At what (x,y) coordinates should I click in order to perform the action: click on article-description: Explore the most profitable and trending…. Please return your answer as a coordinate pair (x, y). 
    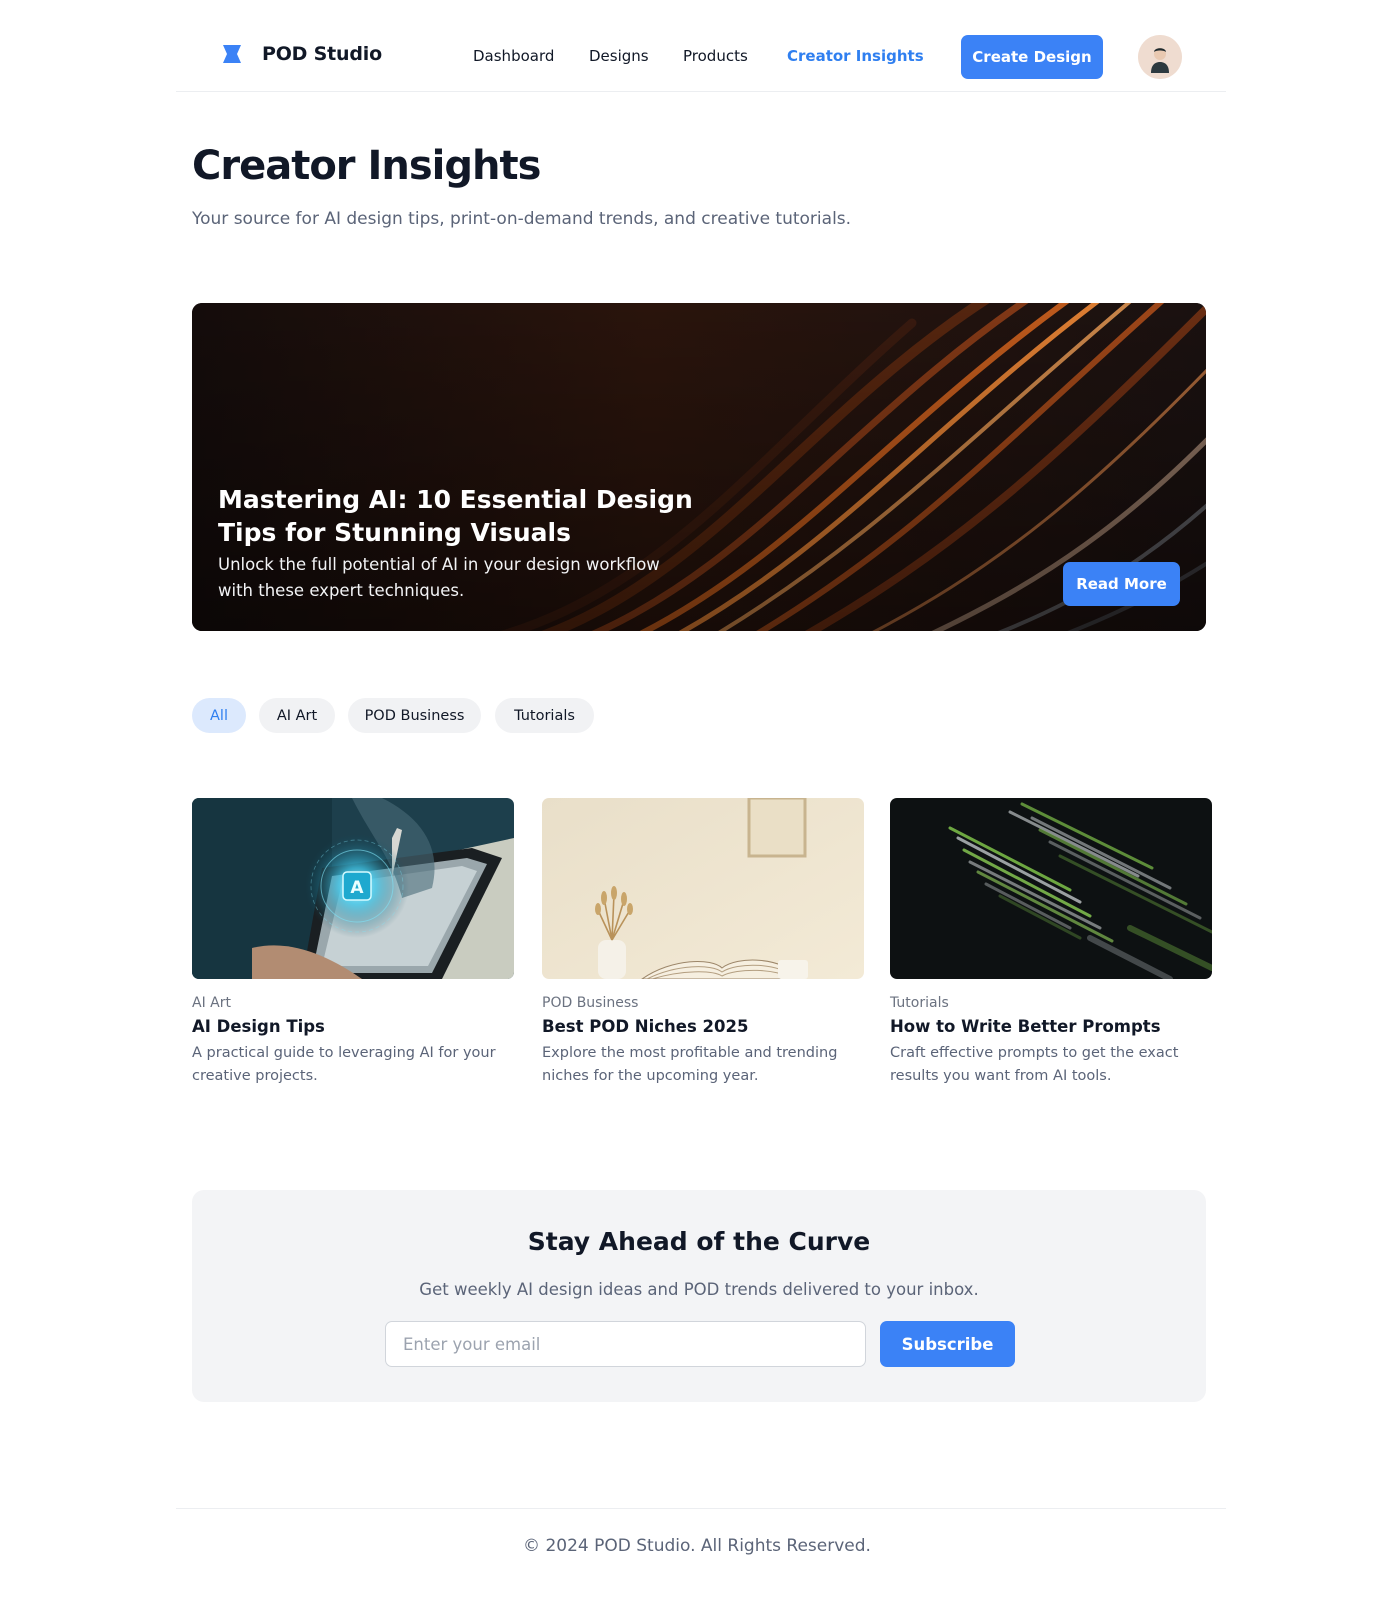
    Looking at the image, I should click on (690, 1064).